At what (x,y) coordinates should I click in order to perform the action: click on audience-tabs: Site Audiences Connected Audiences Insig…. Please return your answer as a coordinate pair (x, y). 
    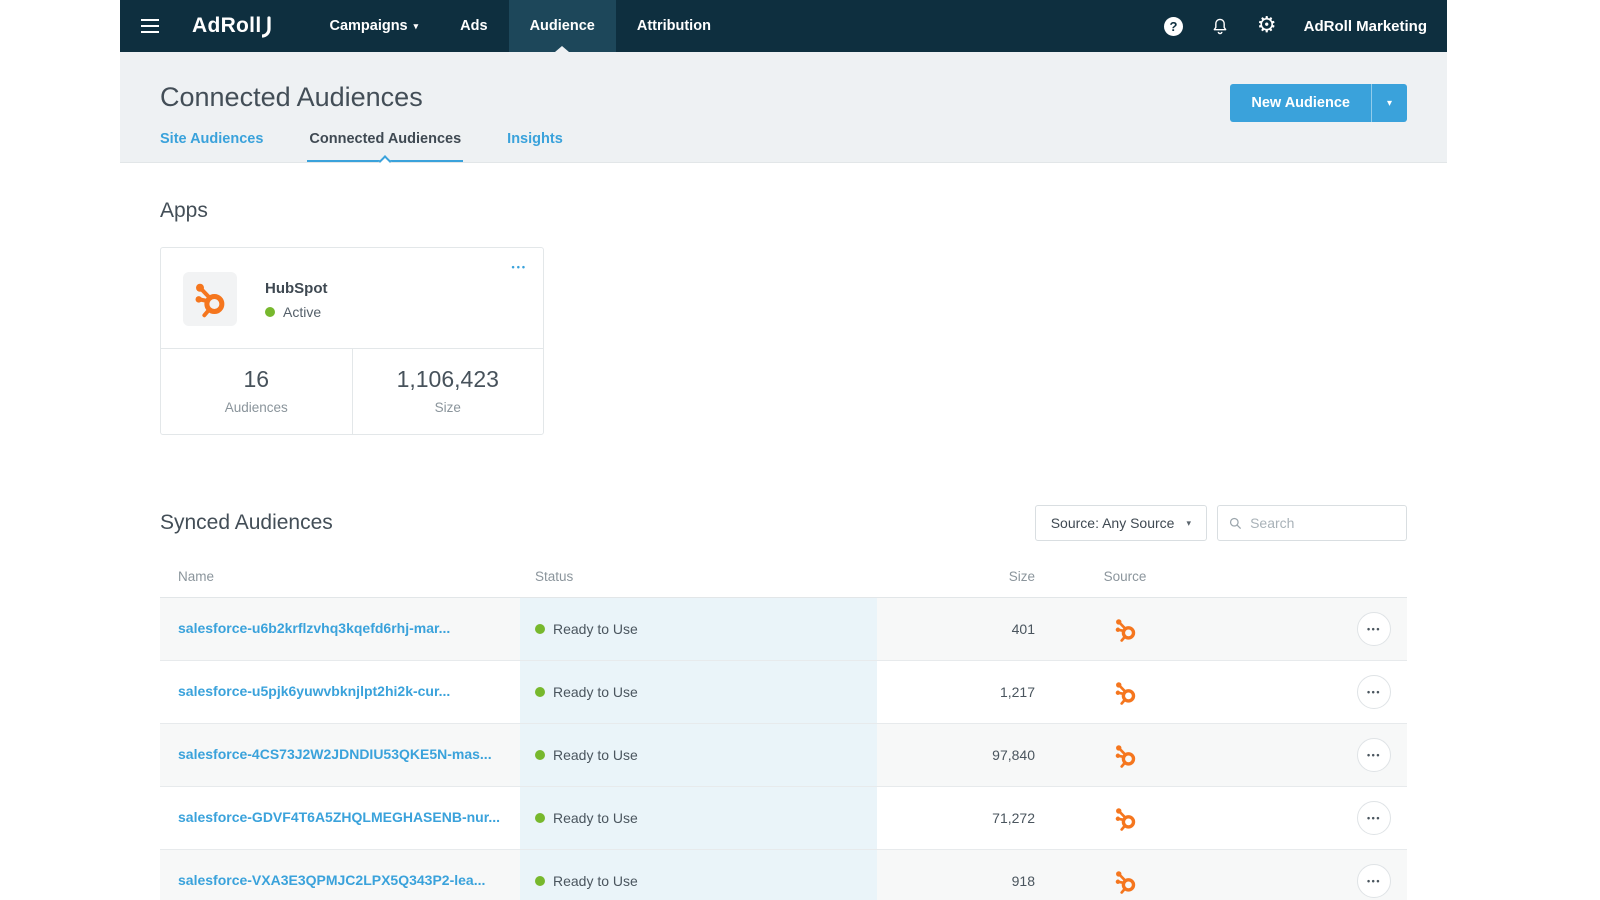
    Looking at the image, I should click on (783, 149).